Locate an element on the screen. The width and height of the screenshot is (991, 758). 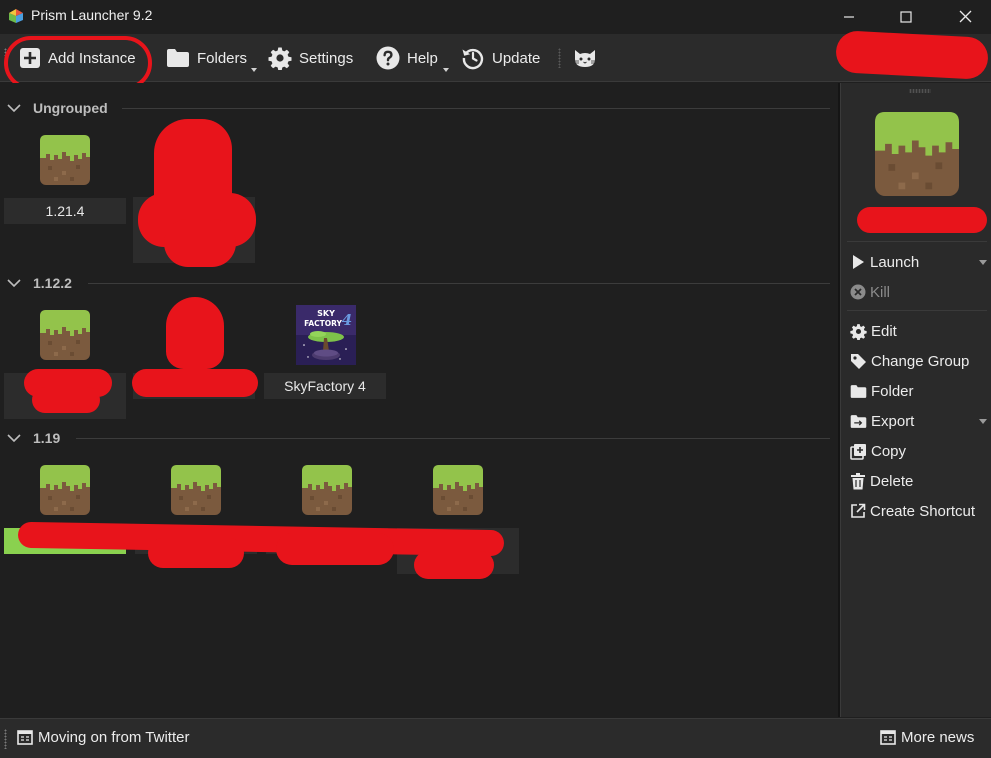
export-button: Export is located at coordinates (882, 421).